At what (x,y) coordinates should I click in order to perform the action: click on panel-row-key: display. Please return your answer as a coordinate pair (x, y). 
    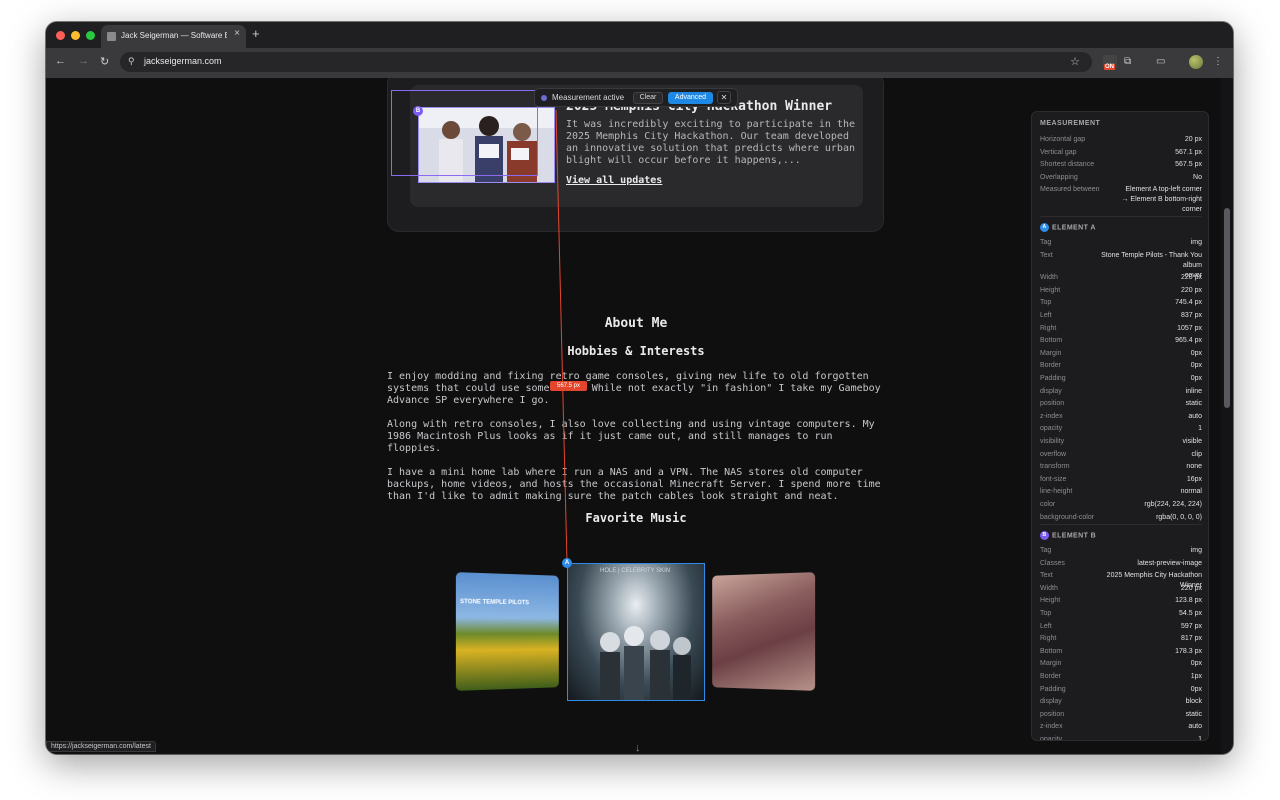
    Looking at the image, I should click on (1051, 391).